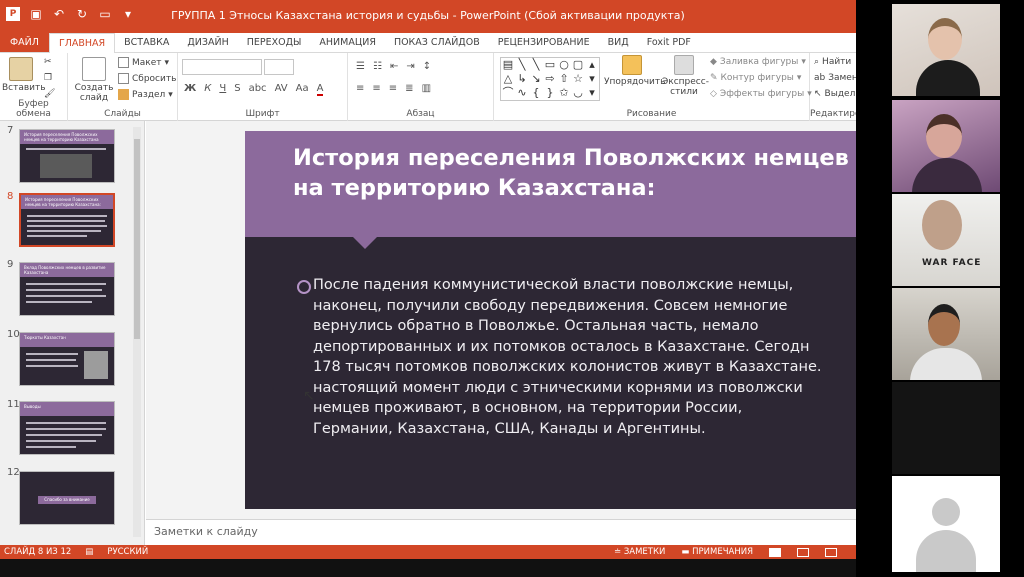  I want to click on bullets-icon: ☰, so click(360, 66).